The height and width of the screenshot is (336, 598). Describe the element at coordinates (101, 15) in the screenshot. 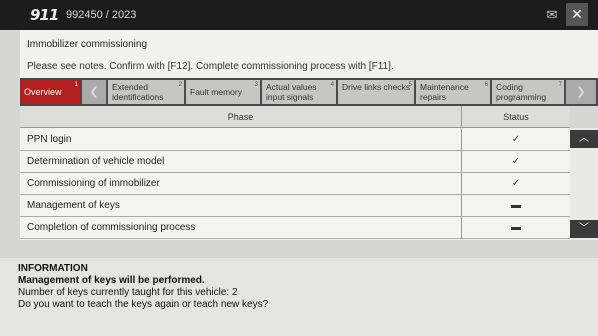

I see `vehicle-id: 992450 / 2023` at that location.